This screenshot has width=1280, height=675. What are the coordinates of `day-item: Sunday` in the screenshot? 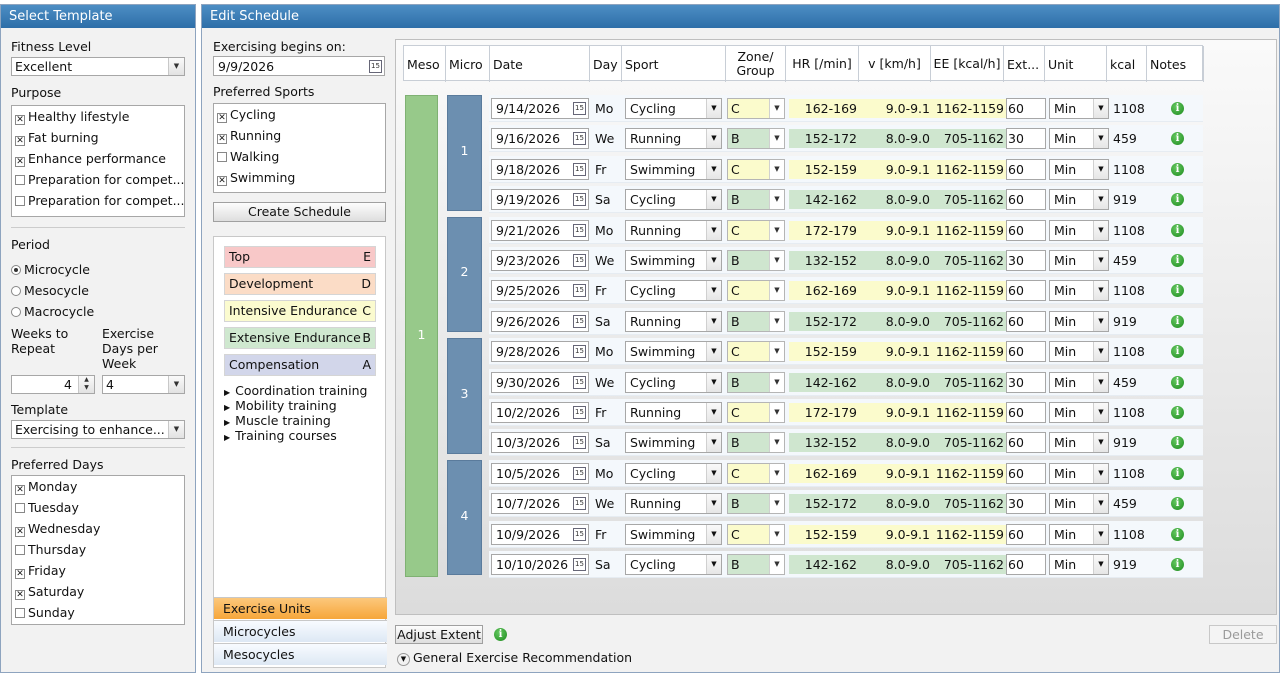 It's located at (98, 612).